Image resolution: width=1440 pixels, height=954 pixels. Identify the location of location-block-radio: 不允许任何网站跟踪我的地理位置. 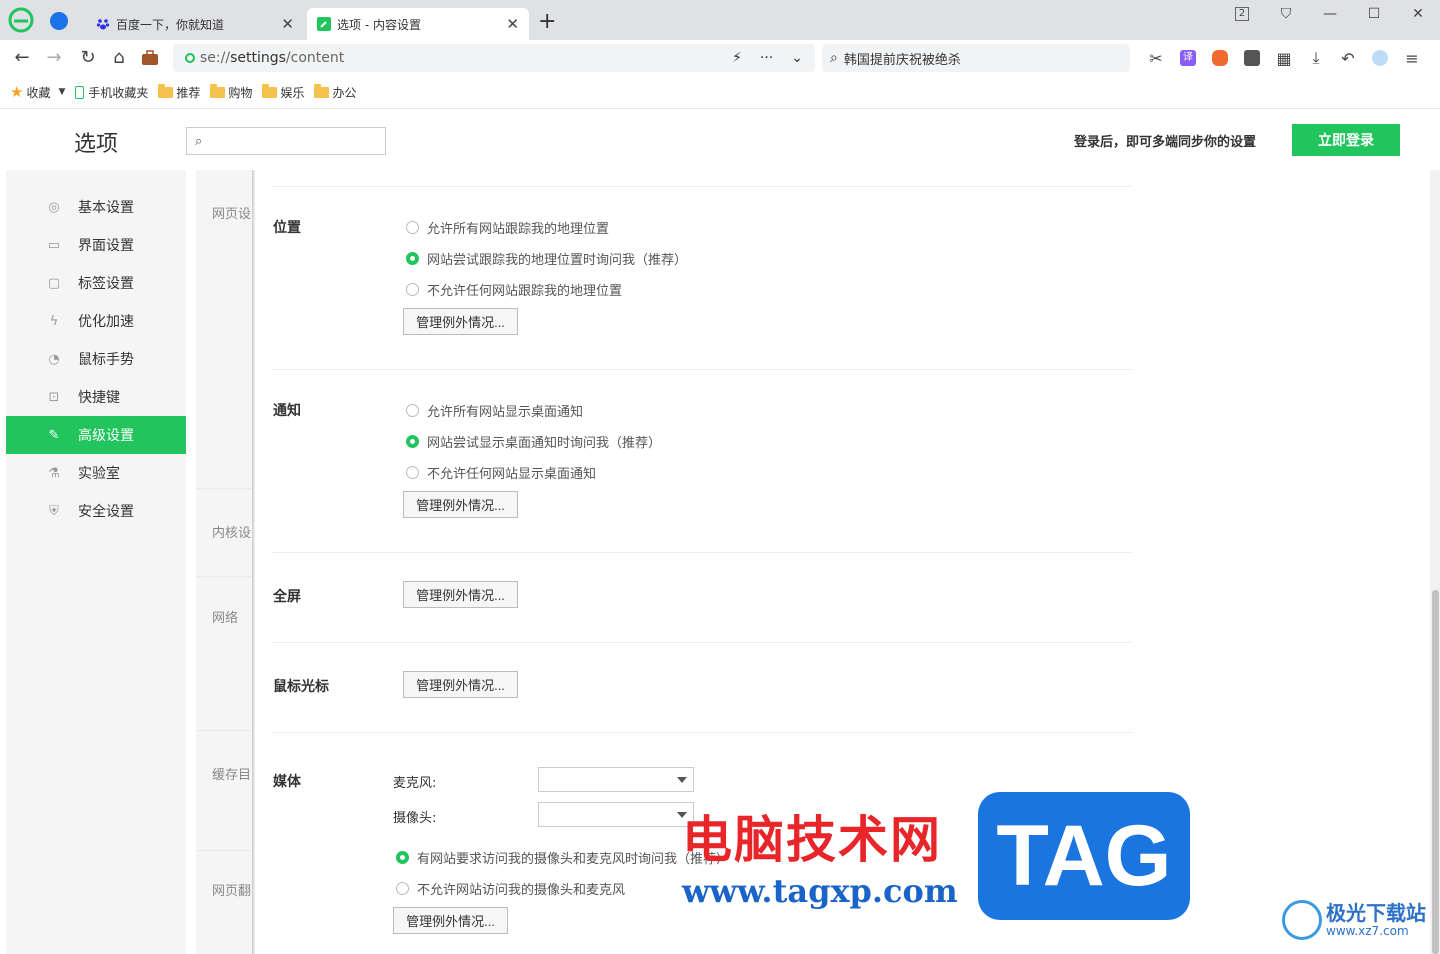
(514, 289).